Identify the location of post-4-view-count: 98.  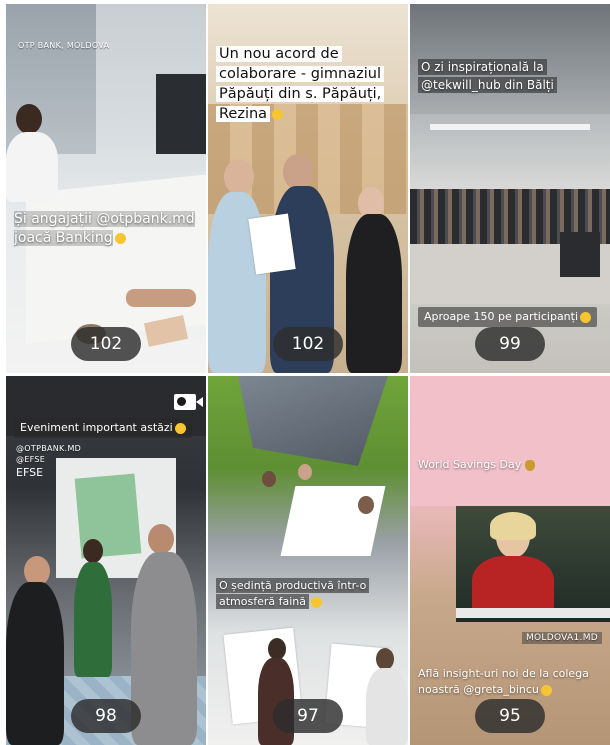
(106, 716).